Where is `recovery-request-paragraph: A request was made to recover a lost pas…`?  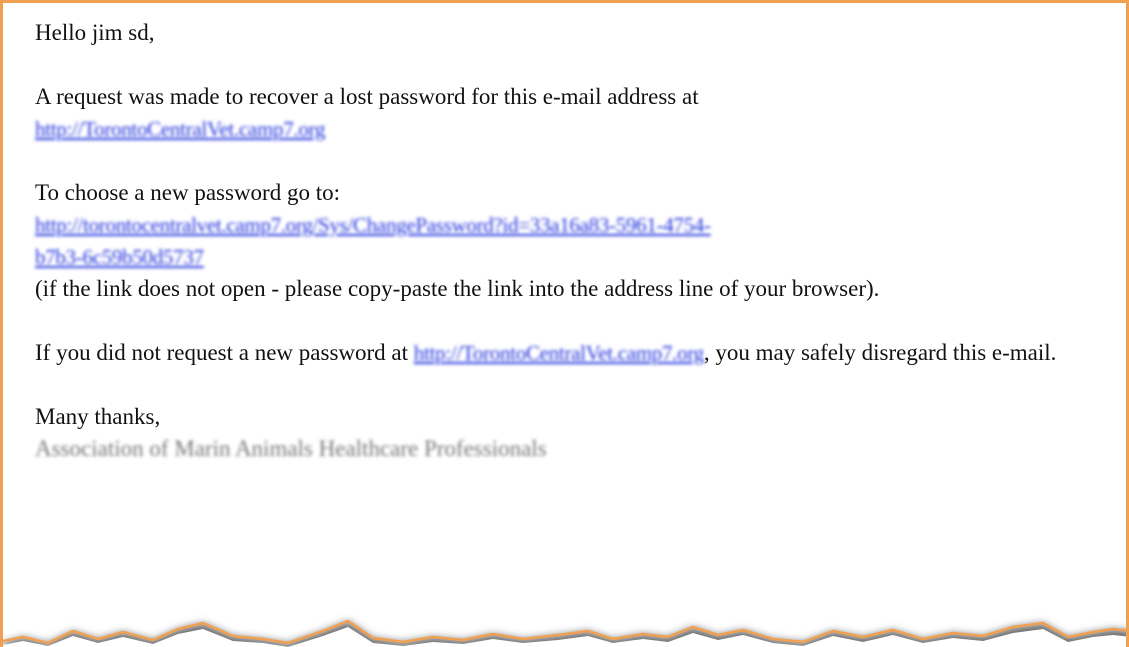
recovery-request-paragraph: A request was made to recover a lost pas… is located at coordinates (570, 113).